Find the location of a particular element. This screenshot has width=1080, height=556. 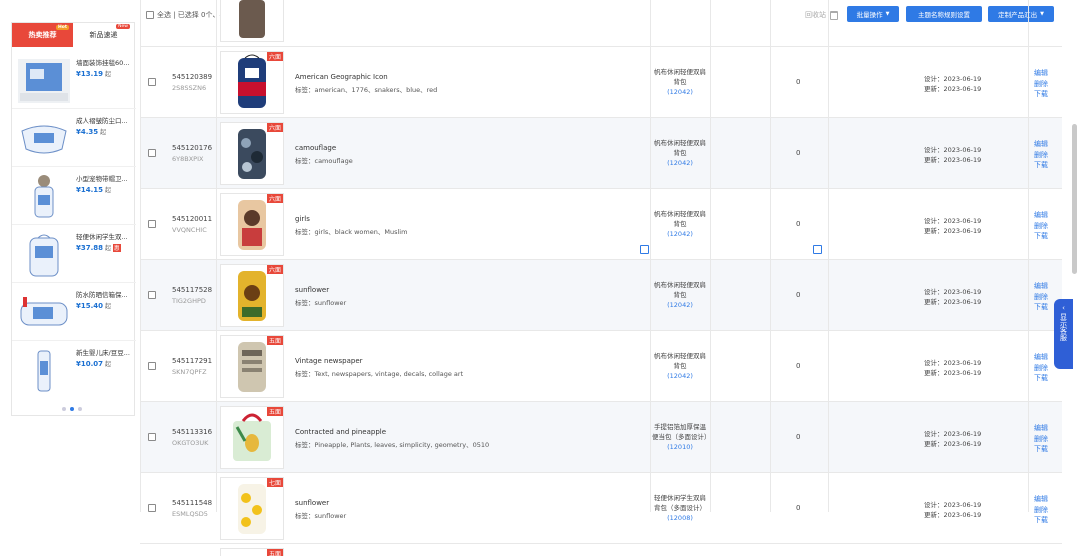

promo-item: 防水防晒信箱保... ¥15.40 起 is located at coordinates (74, 312).